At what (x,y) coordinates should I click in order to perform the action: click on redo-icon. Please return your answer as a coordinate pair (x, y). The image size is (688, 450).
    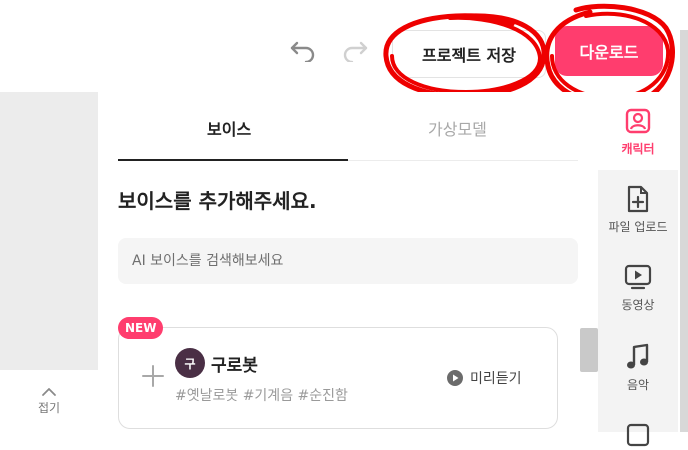
    Looking at the image, I should click on (355, 51).